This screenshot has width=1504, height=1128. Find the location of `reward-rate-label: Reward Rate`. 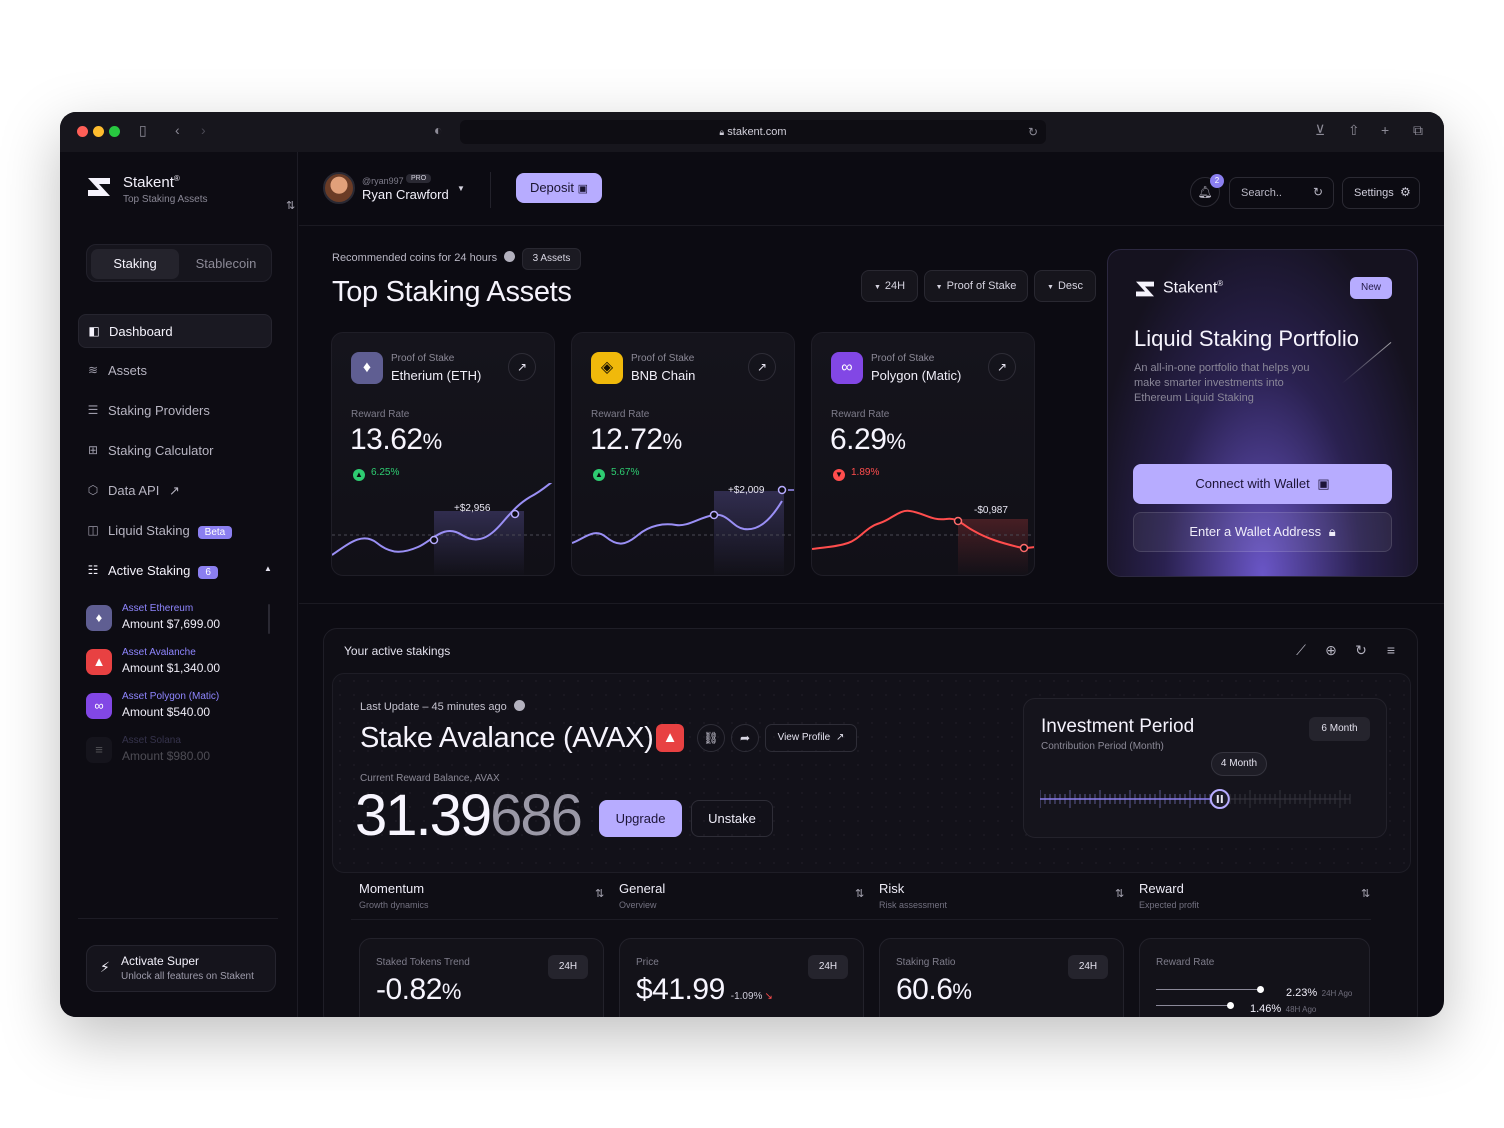

reward-rate-label: Reward Rate is located at coordinates (860, 414).